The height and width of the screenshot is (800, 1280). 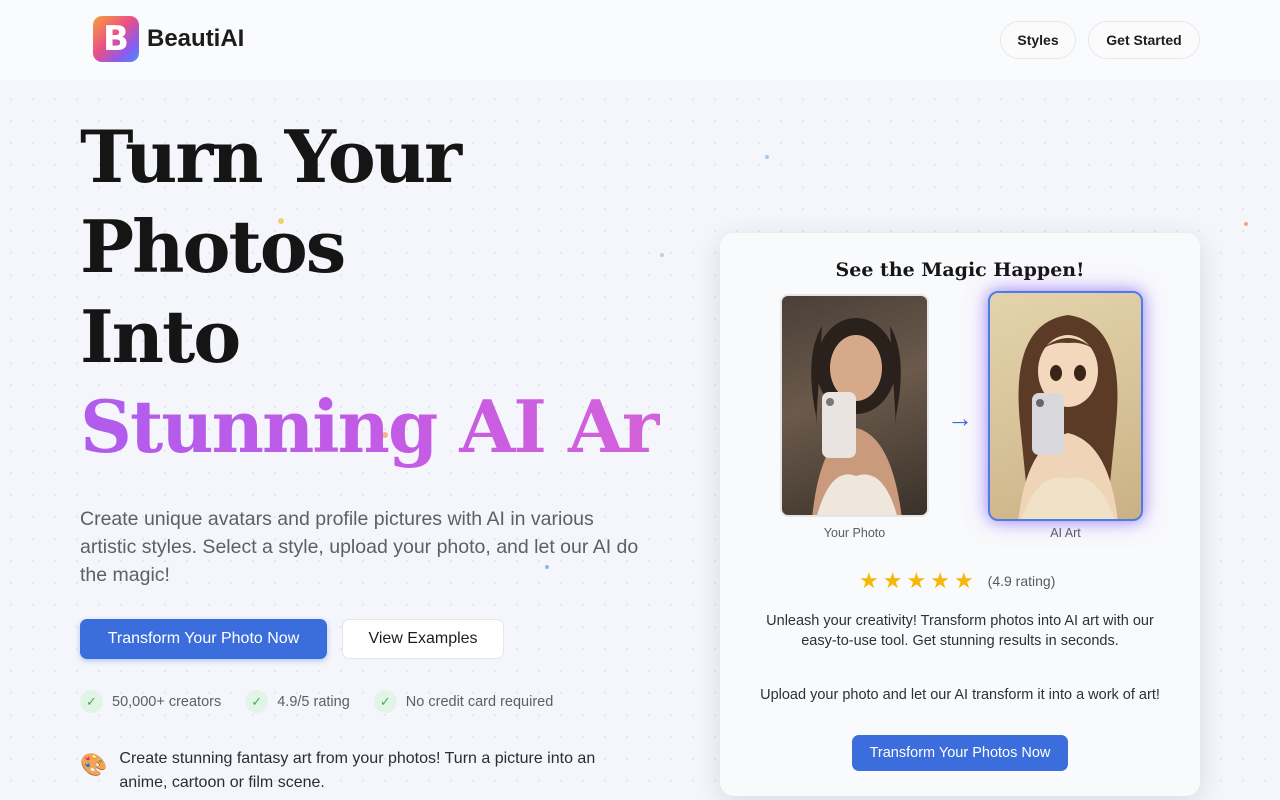 What do you see at coordinates (960, 753) in the screenshot?
I see `card-transform-button: Transform Your Photos Now` at bounding box center [960, 753].